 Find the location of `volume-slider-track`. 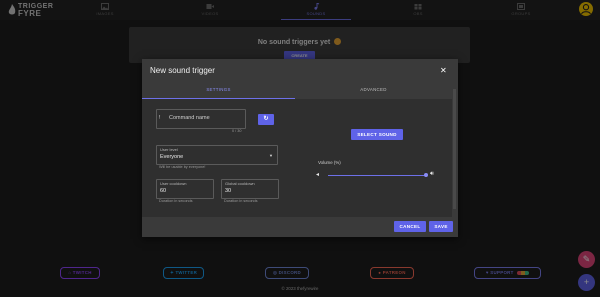

volume-slider-track is located at coordinates (378, 175).